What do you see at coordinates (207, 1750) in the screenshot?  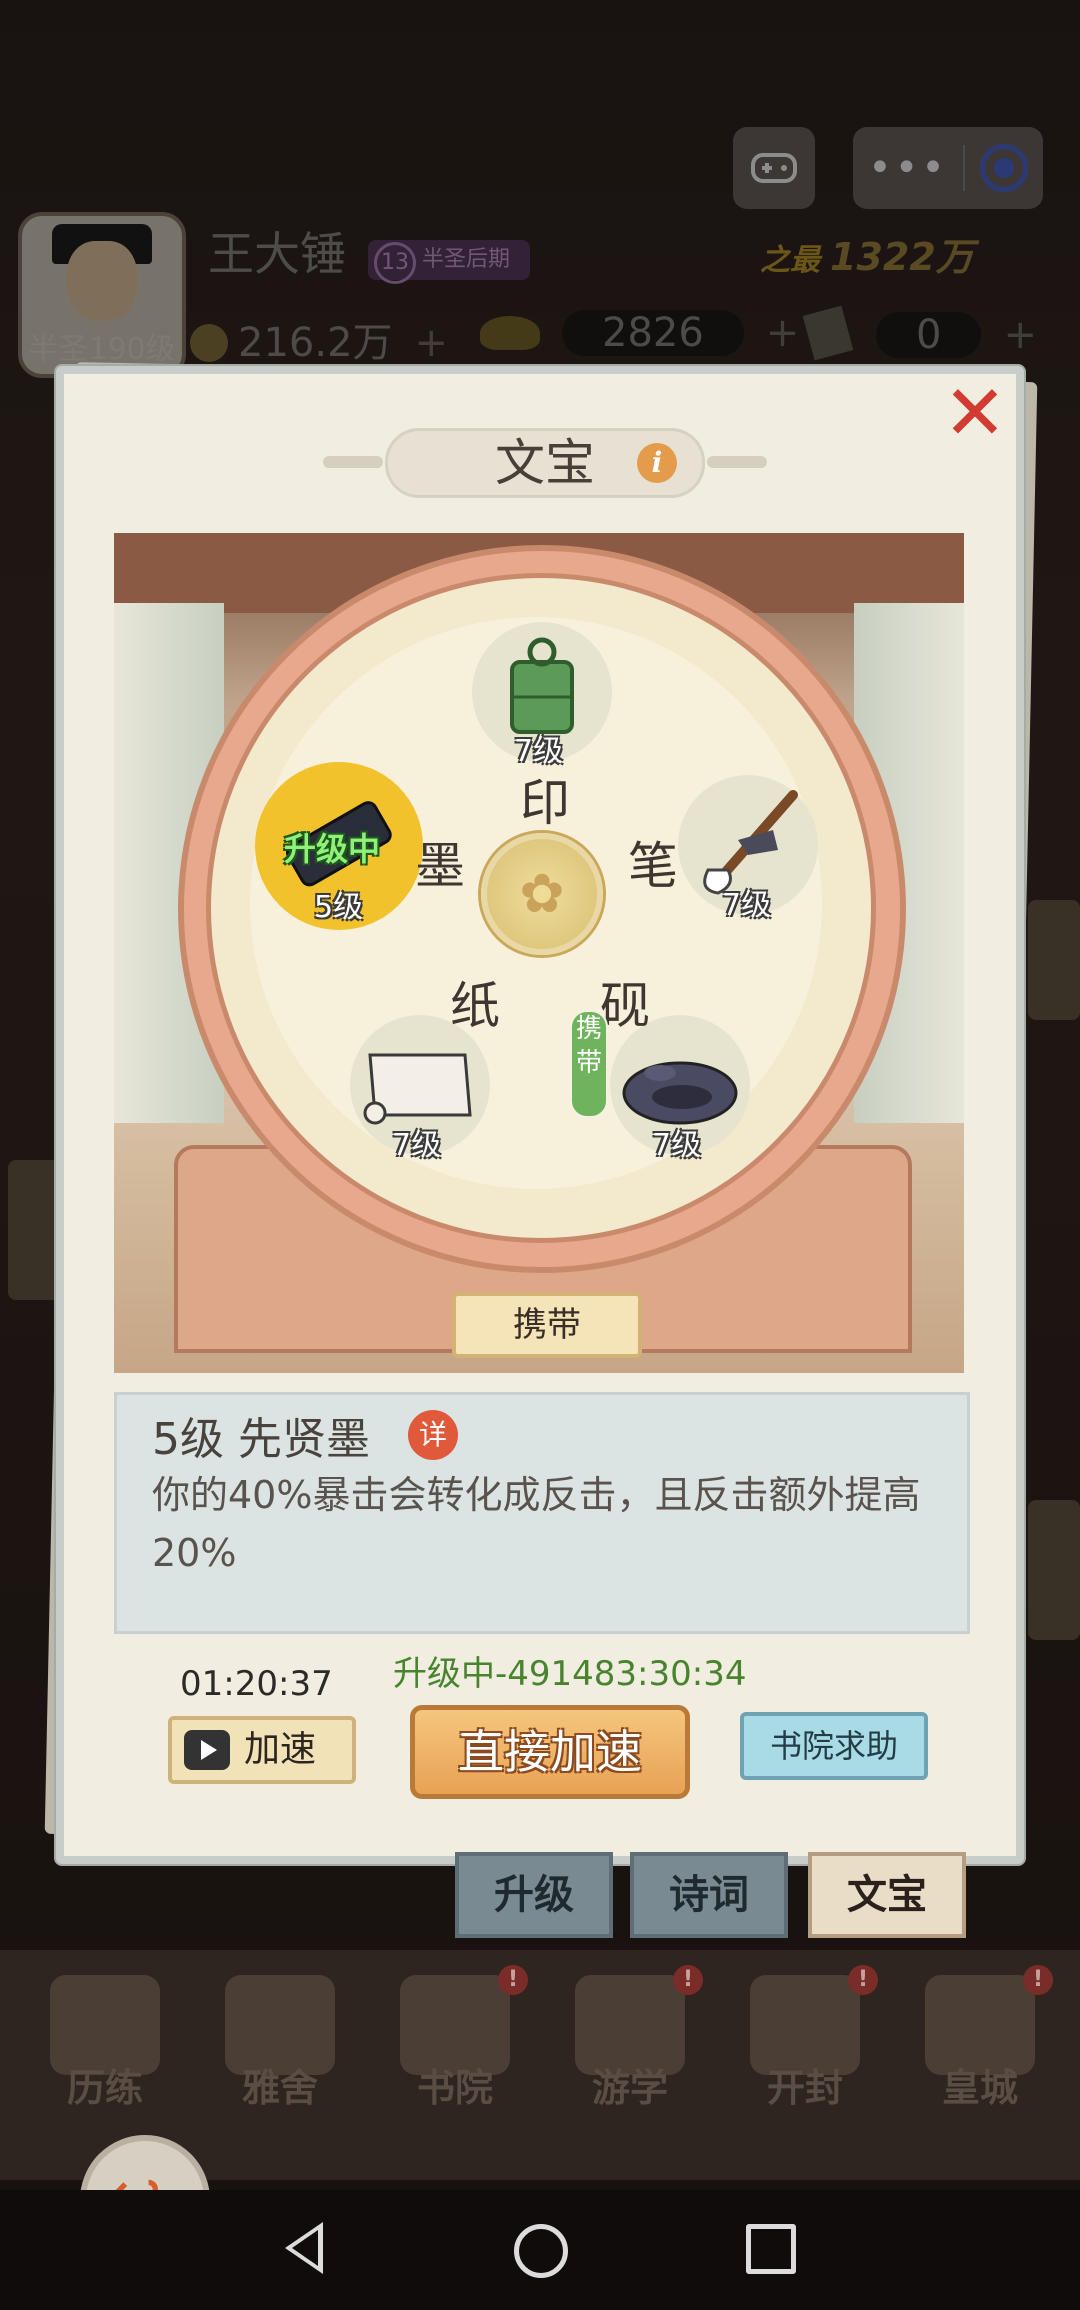 I see `video-play-icon` at bounding box center [207, 1750].